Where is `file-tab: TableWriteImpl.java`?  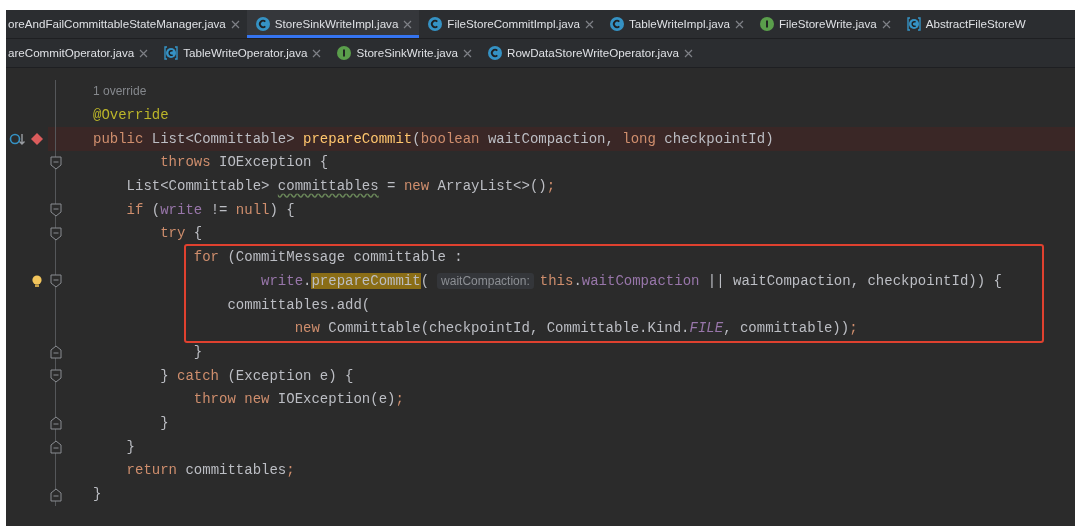 file-tab: TableWriteImpl.java is located at coordinates (676, 24).